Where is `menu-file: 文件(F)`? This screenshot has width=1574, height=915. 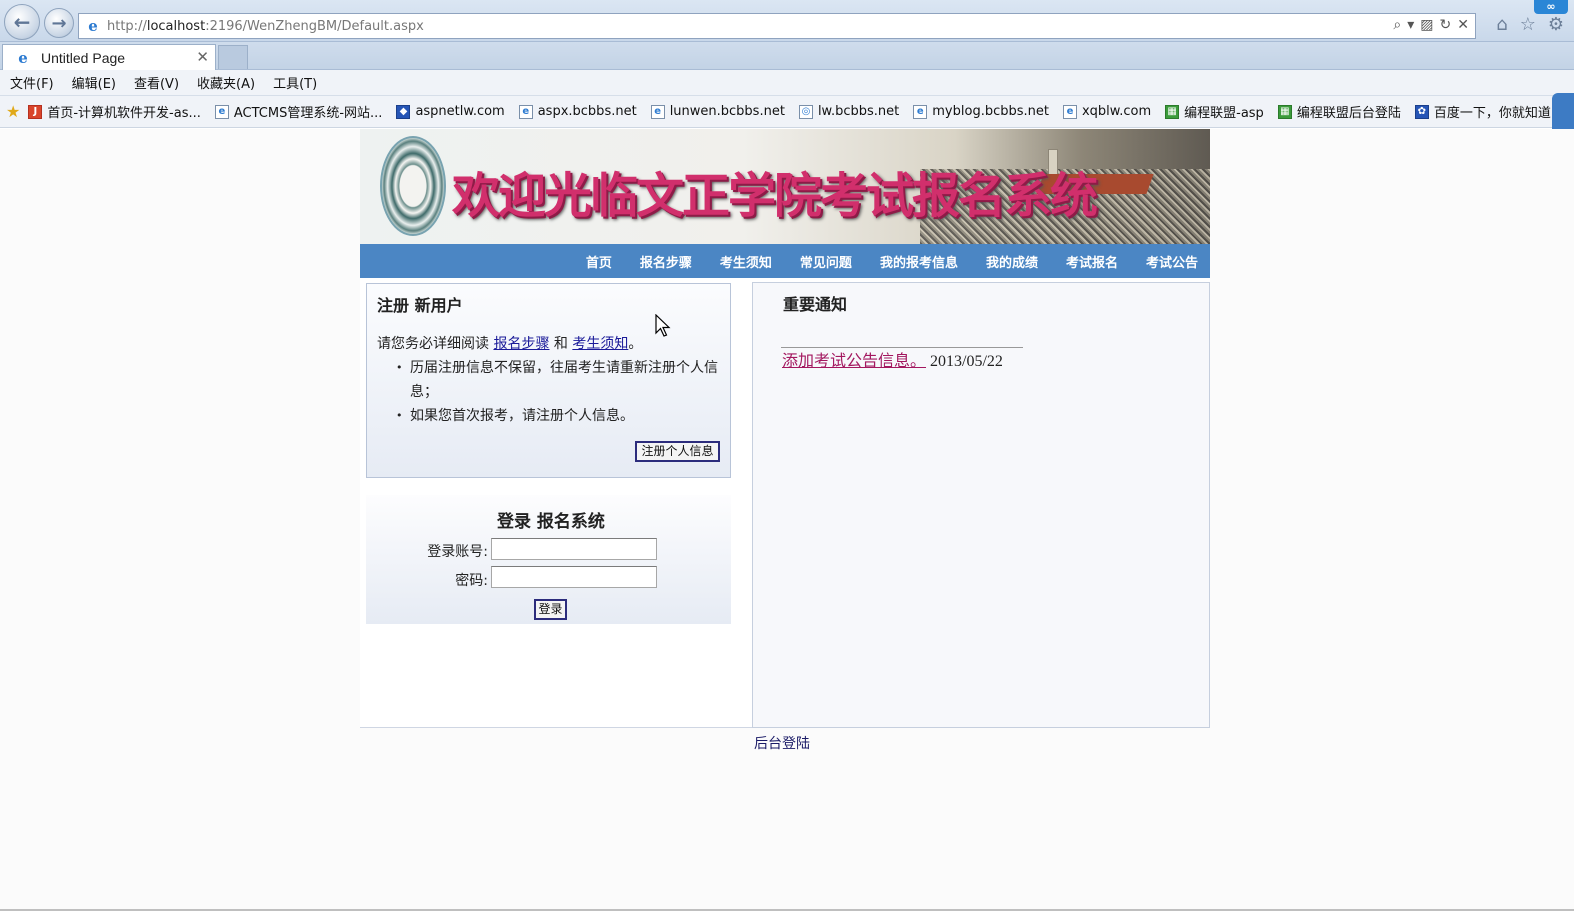
menu-file: 文件(F) is located at coordinates (32, 82).